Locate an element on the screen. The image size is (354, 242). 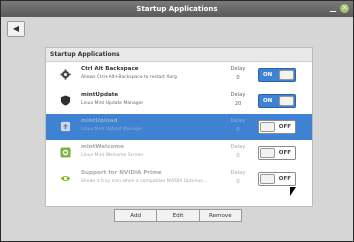
panel-header: Startup Applications is located at coordinates (179, 55).